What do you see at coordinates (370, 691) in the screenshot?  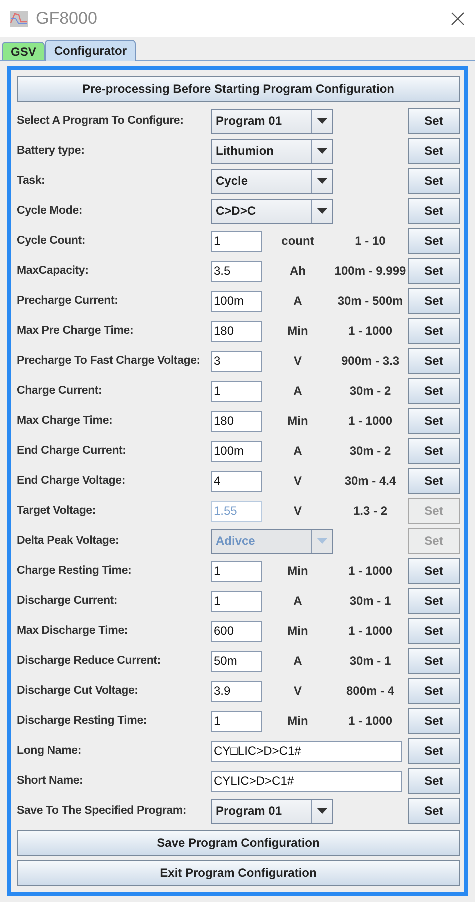 I see `range-label: 800m - 4` at bounding box center [370, 691].